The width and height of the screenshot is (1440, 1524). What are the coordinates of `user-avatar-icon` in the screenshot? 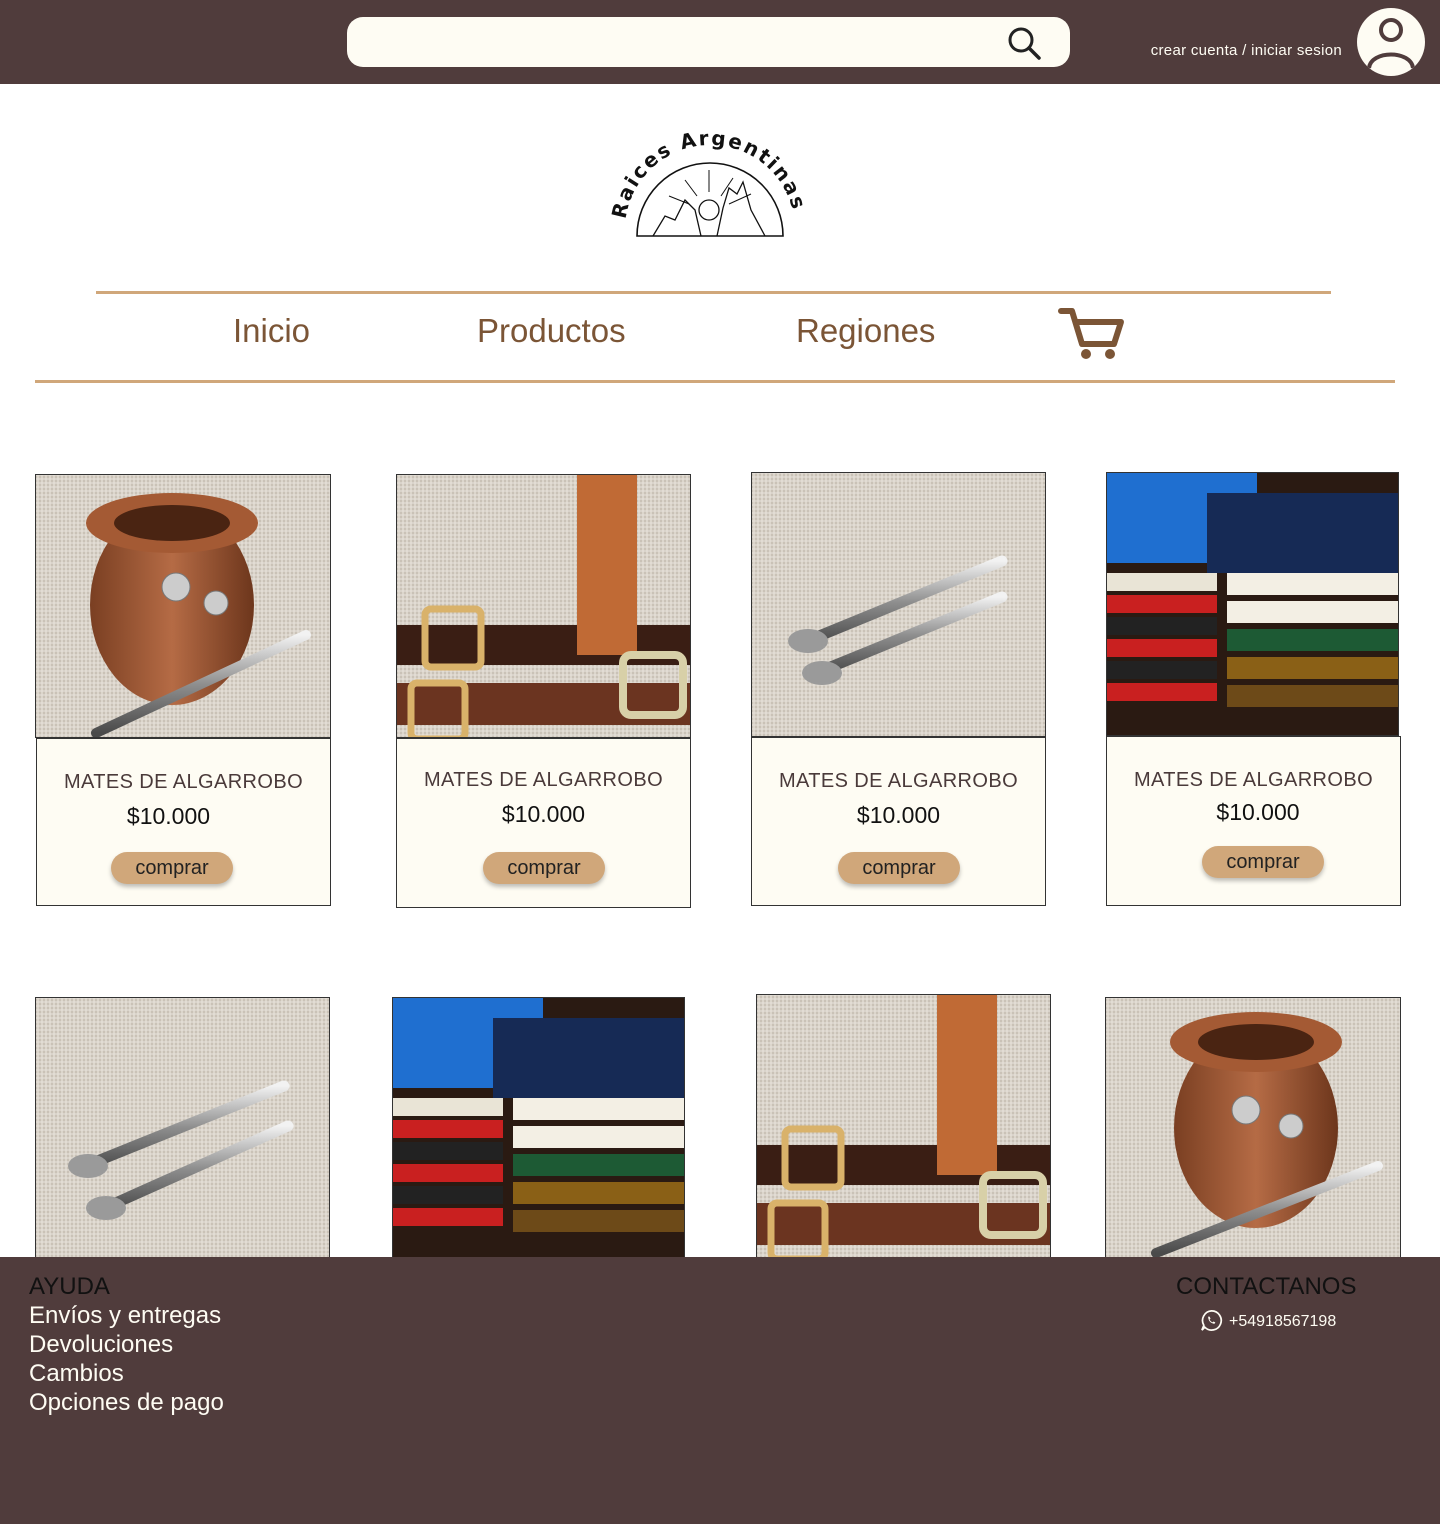 It's located at (1391, 42).